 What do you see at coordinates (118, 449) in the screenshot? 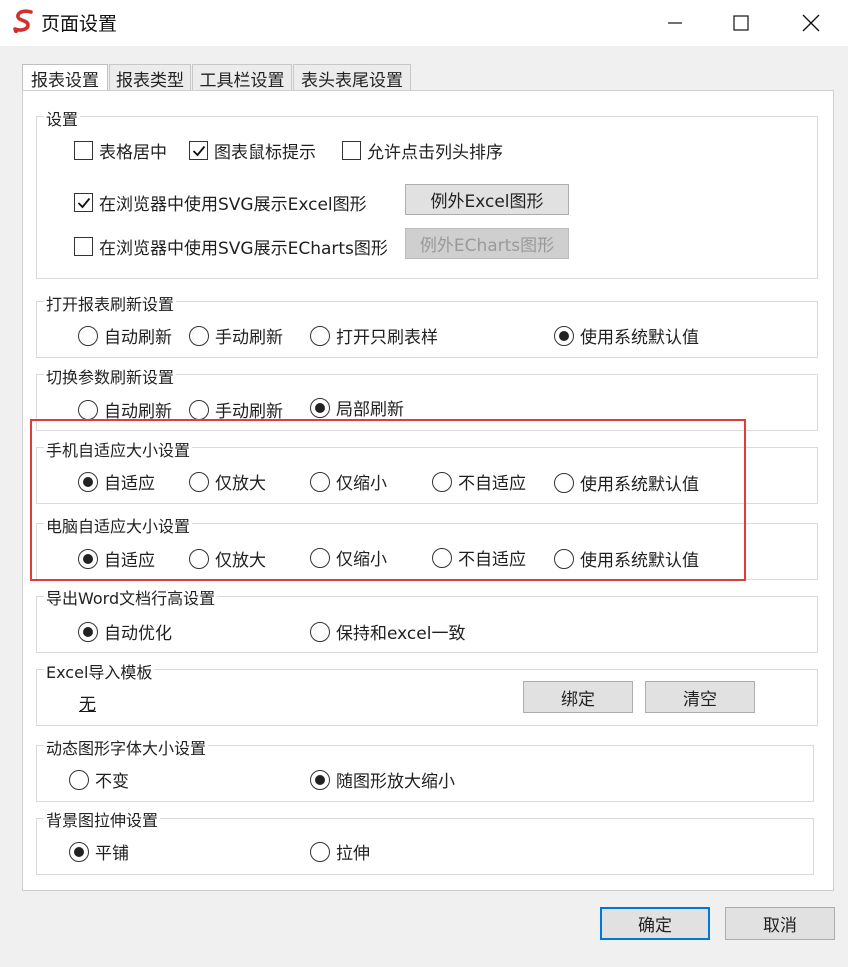
I see `mobile-adapt-legend: 手机自适应大小设置` at bounding box center [118, 449].